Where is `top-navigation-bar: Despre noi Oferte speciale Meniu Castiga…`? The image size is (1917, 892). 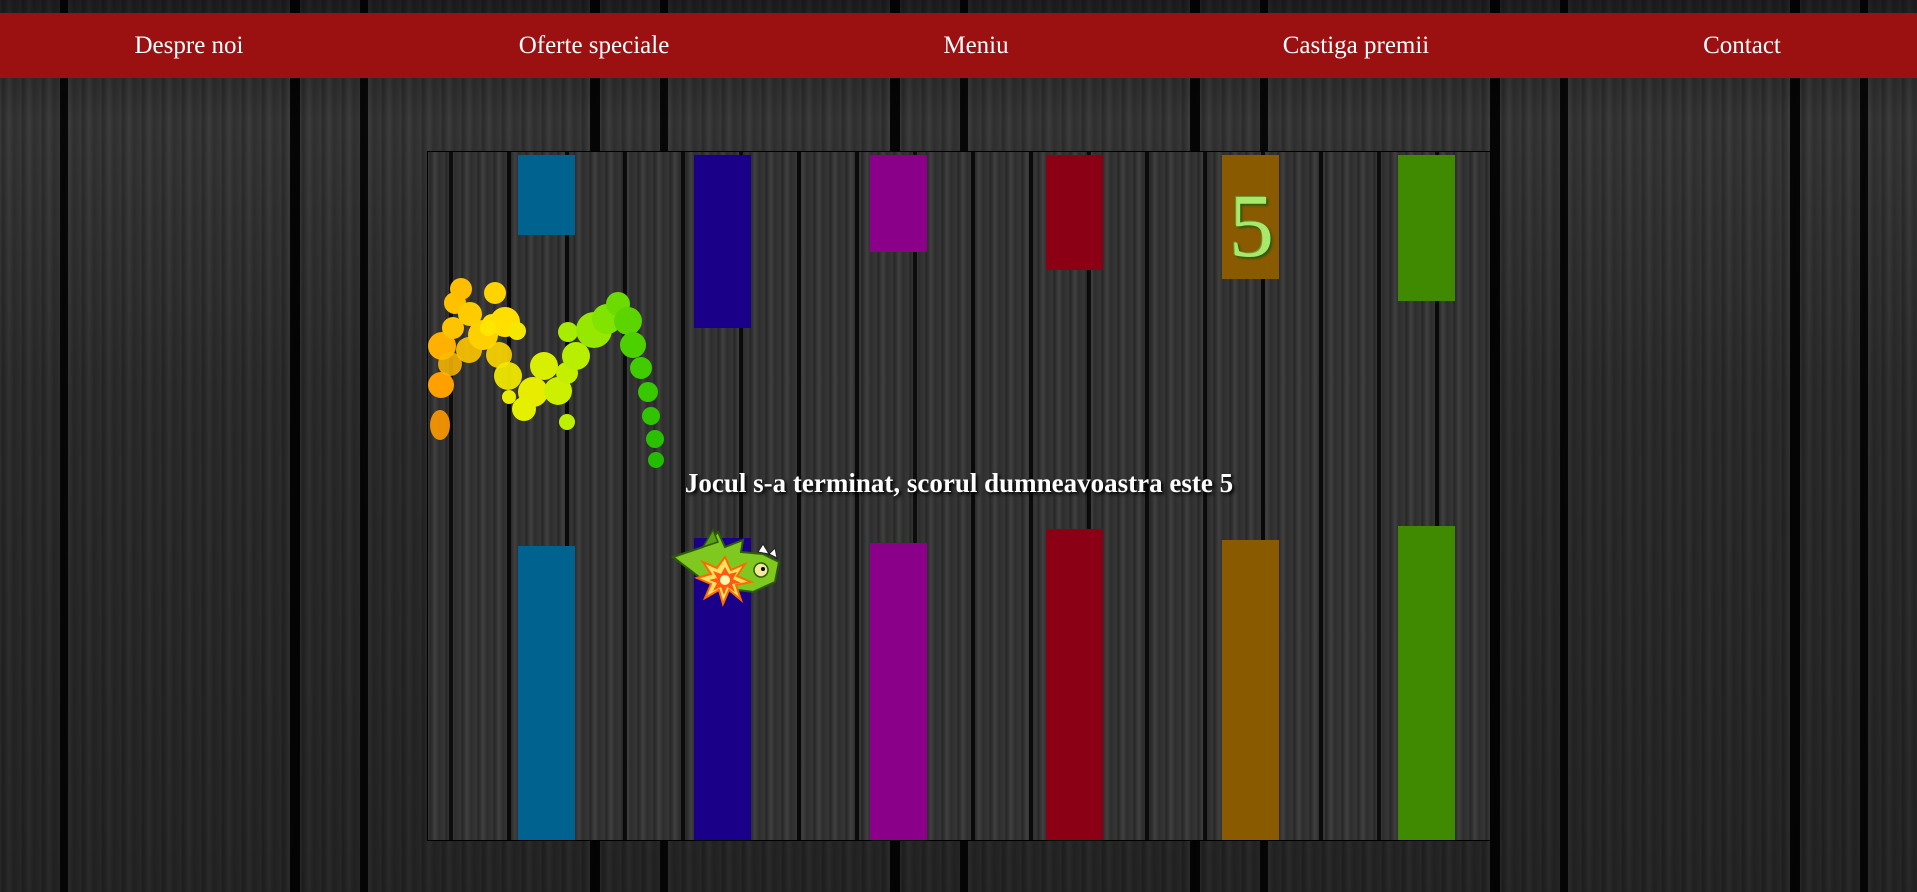 top-navigation-bar: Despre noi Oferte speciale Meniu Castiga… is located at coordinates (958, 45).